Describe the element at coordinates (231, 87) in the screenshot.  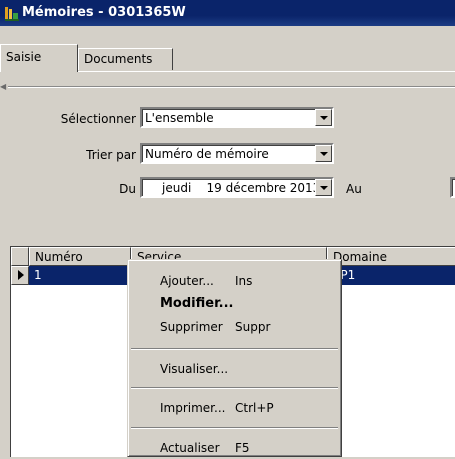
I see `splitter-line` at that location.